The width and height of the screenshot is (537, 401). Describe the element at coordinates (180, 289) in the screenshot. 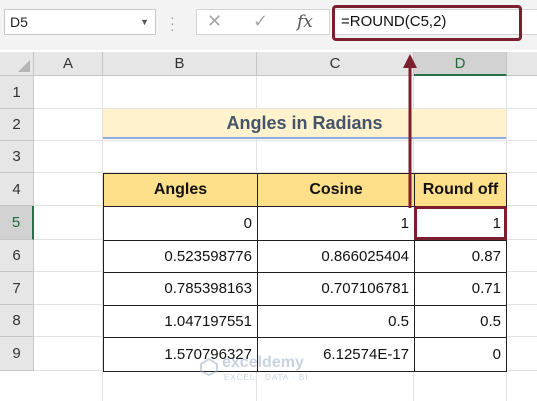

I see `table-cell: 0.785398163` at that location.